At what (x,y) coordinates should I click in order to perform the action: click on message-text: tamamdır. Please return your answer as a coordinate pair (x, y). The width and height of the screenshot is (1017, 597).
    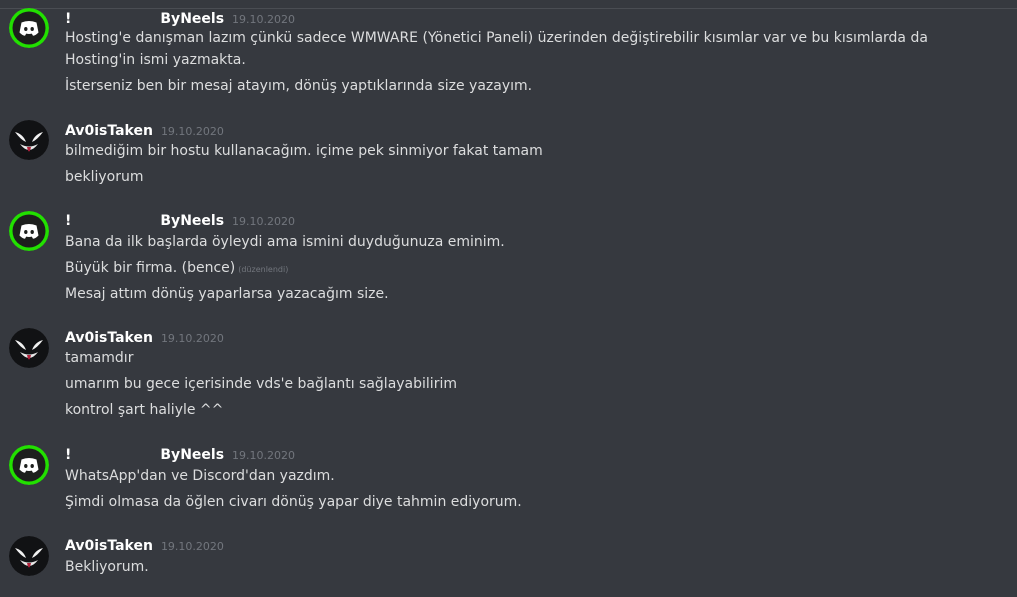
    Looking at the image, I should click on (99, 358).